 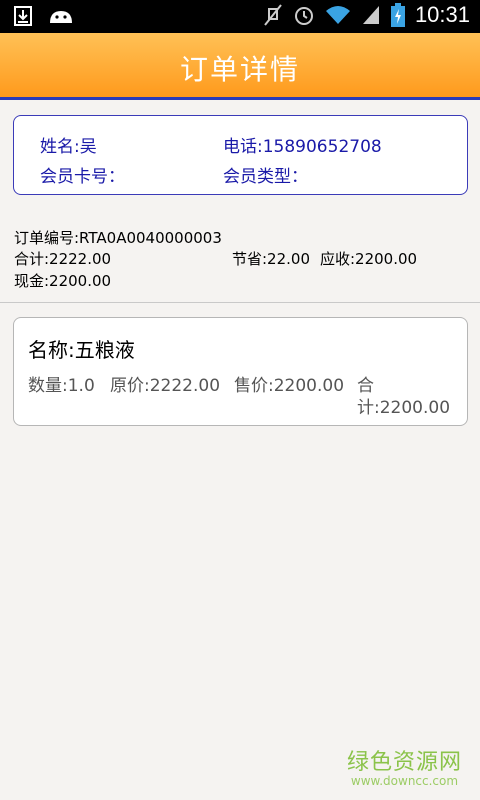 What do you see at coordinates (304, 15) in the screenshot?
I see `alarm-icon` at bounding box center [304, 15].